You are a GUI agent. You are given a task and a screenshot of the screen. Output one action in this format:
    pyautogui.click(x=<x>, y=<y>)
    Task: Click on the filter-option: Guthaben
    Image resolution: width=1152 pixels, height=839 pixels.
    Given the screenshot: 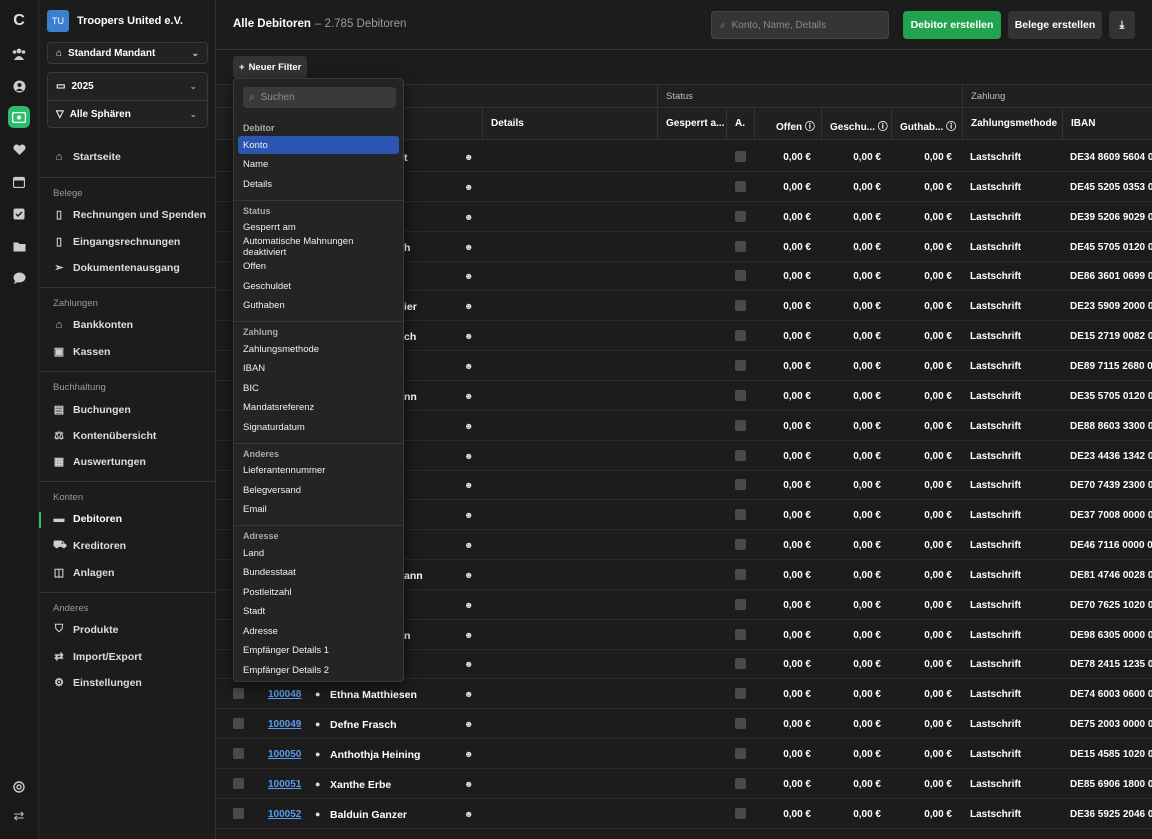 What is the action you would take?
    pyautogui.click(x=318, y=306)
    